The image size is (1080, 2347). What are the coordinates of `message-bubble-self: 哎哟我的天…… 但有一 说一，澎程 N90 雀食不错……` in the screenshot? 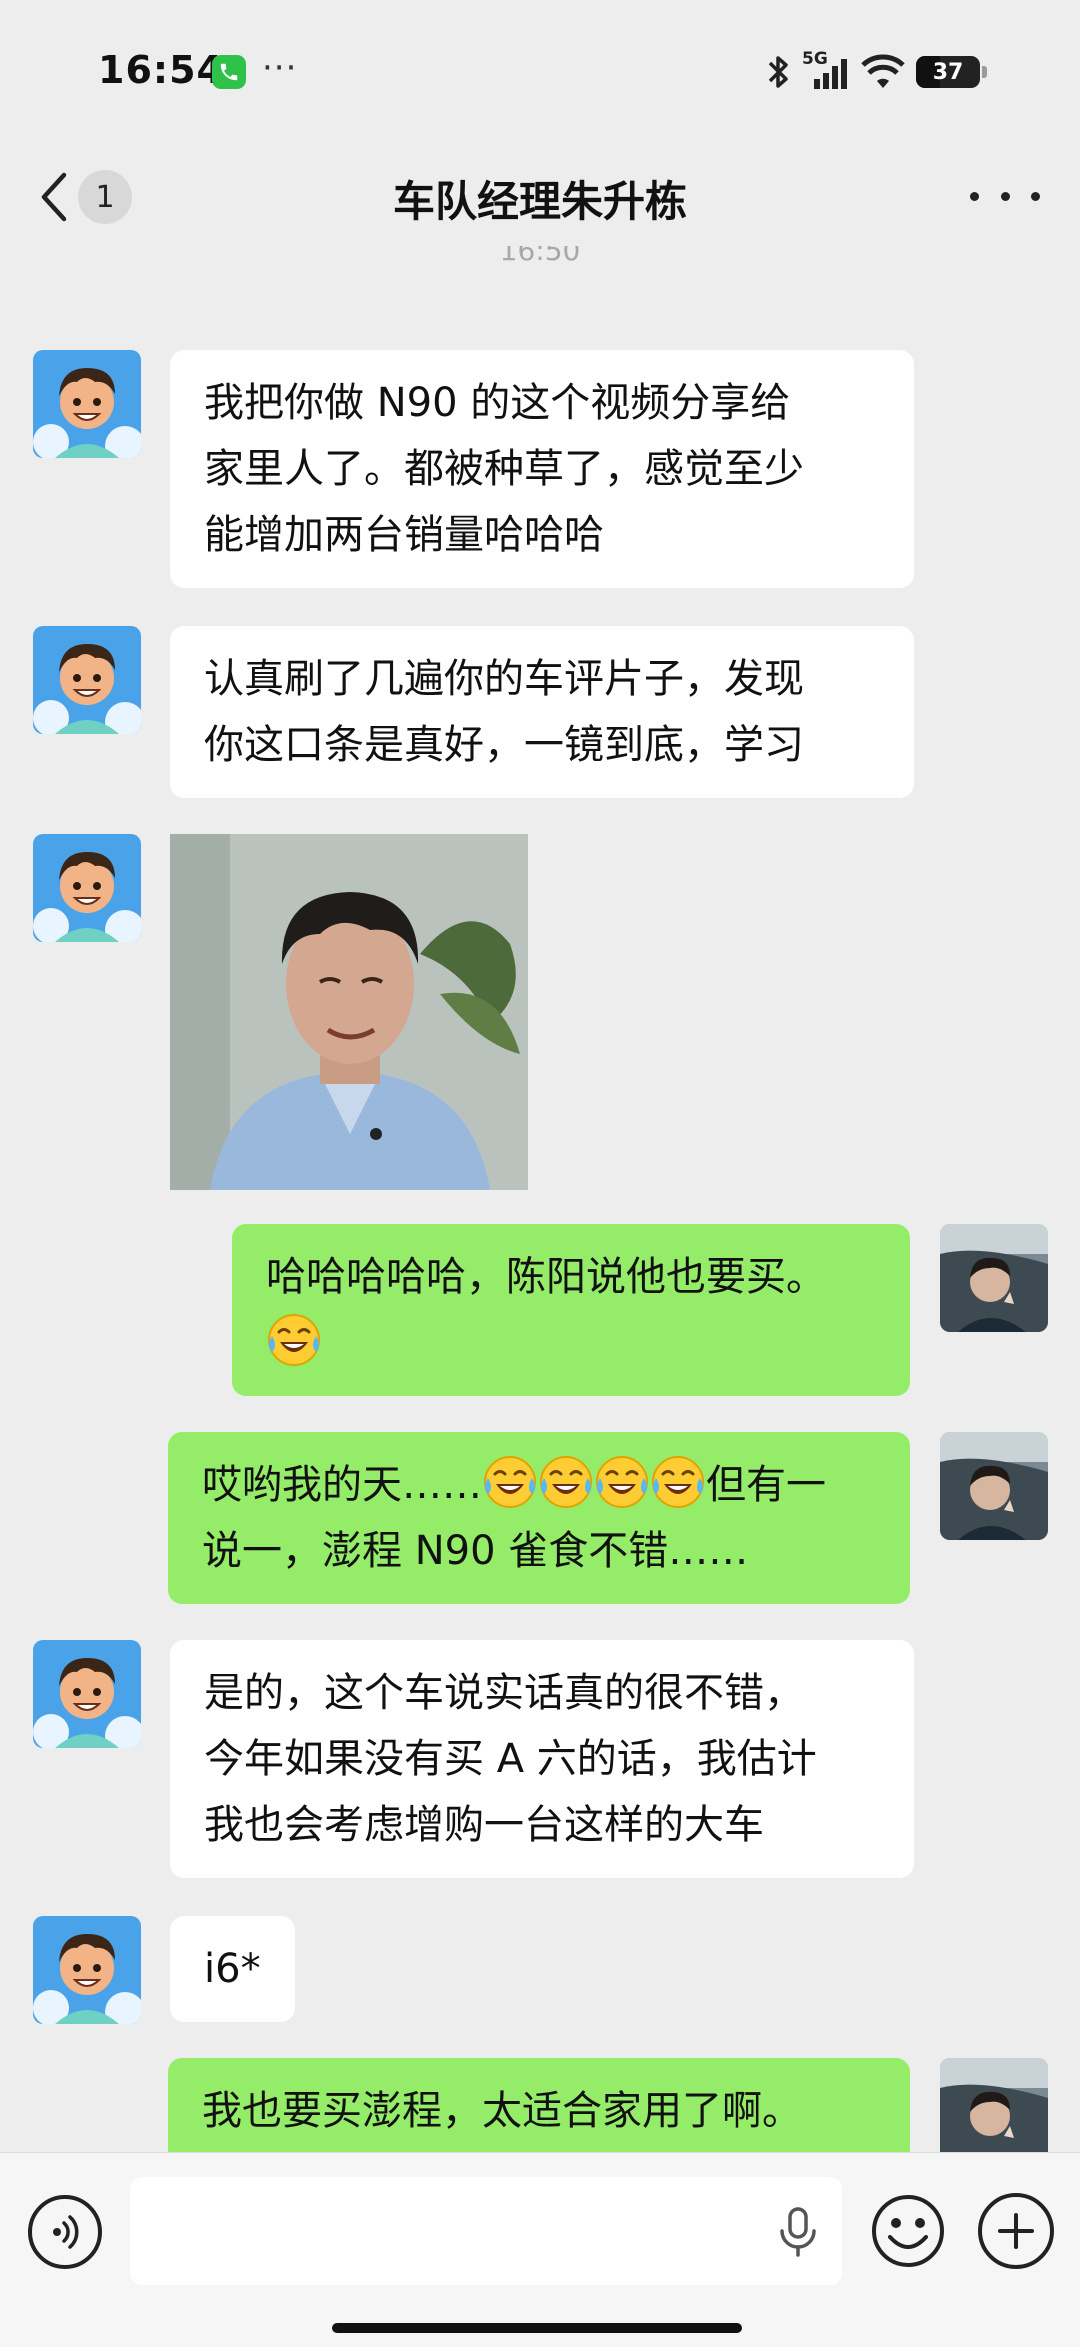 It's located at (539, 1518).